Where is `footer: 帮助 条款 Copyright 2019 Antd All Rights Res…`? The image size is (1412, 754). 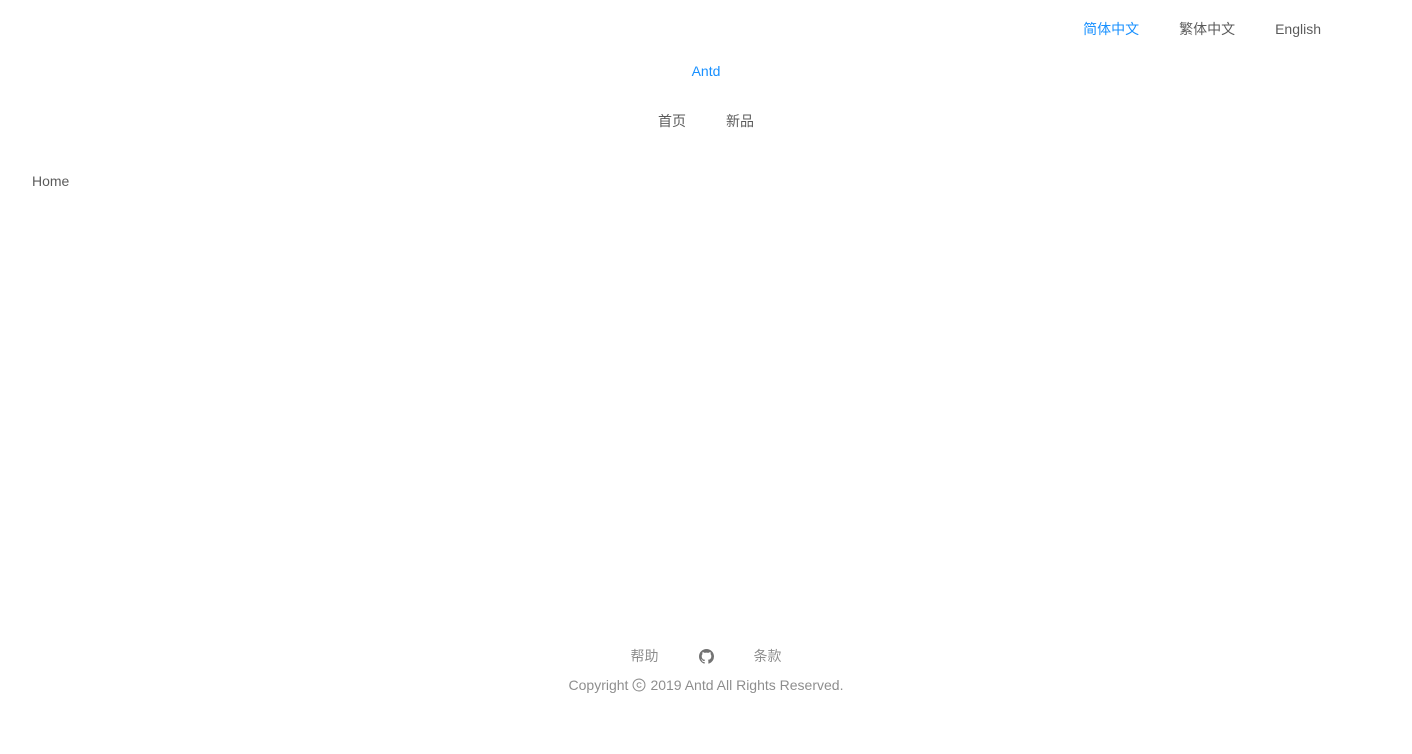
footer: 帮助 条款 Copyright 2019 Antd All Rights Res… is located at coordinates (706, 670).